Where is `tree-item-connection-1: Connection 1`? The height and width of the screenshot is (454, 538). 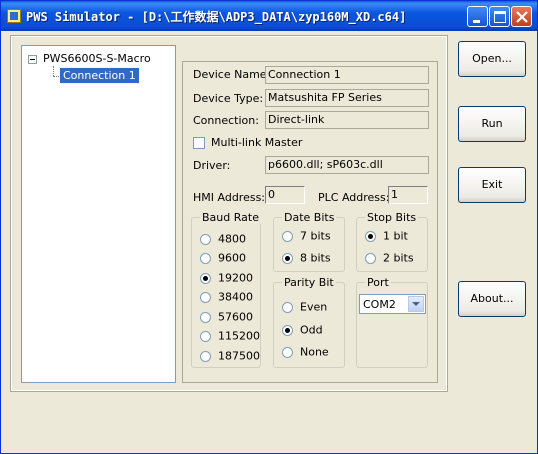 tree-item-connection-1: Connection 1 is located at coordinates (99, 75).